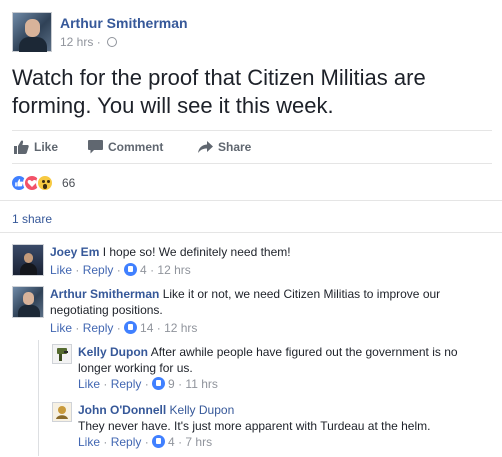  Describe the element at coordinates (74, 252) in the screenshot. I see `commenter-name: Joey Em` at that location.